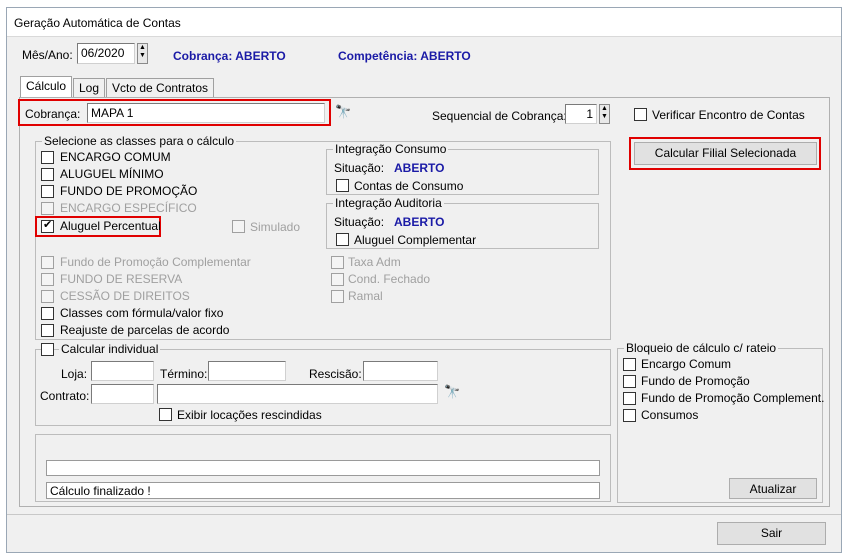  What do you see at coordinates (122, 371) in the screenshot?
I see `loja-input` at bounding box center [122, 371].